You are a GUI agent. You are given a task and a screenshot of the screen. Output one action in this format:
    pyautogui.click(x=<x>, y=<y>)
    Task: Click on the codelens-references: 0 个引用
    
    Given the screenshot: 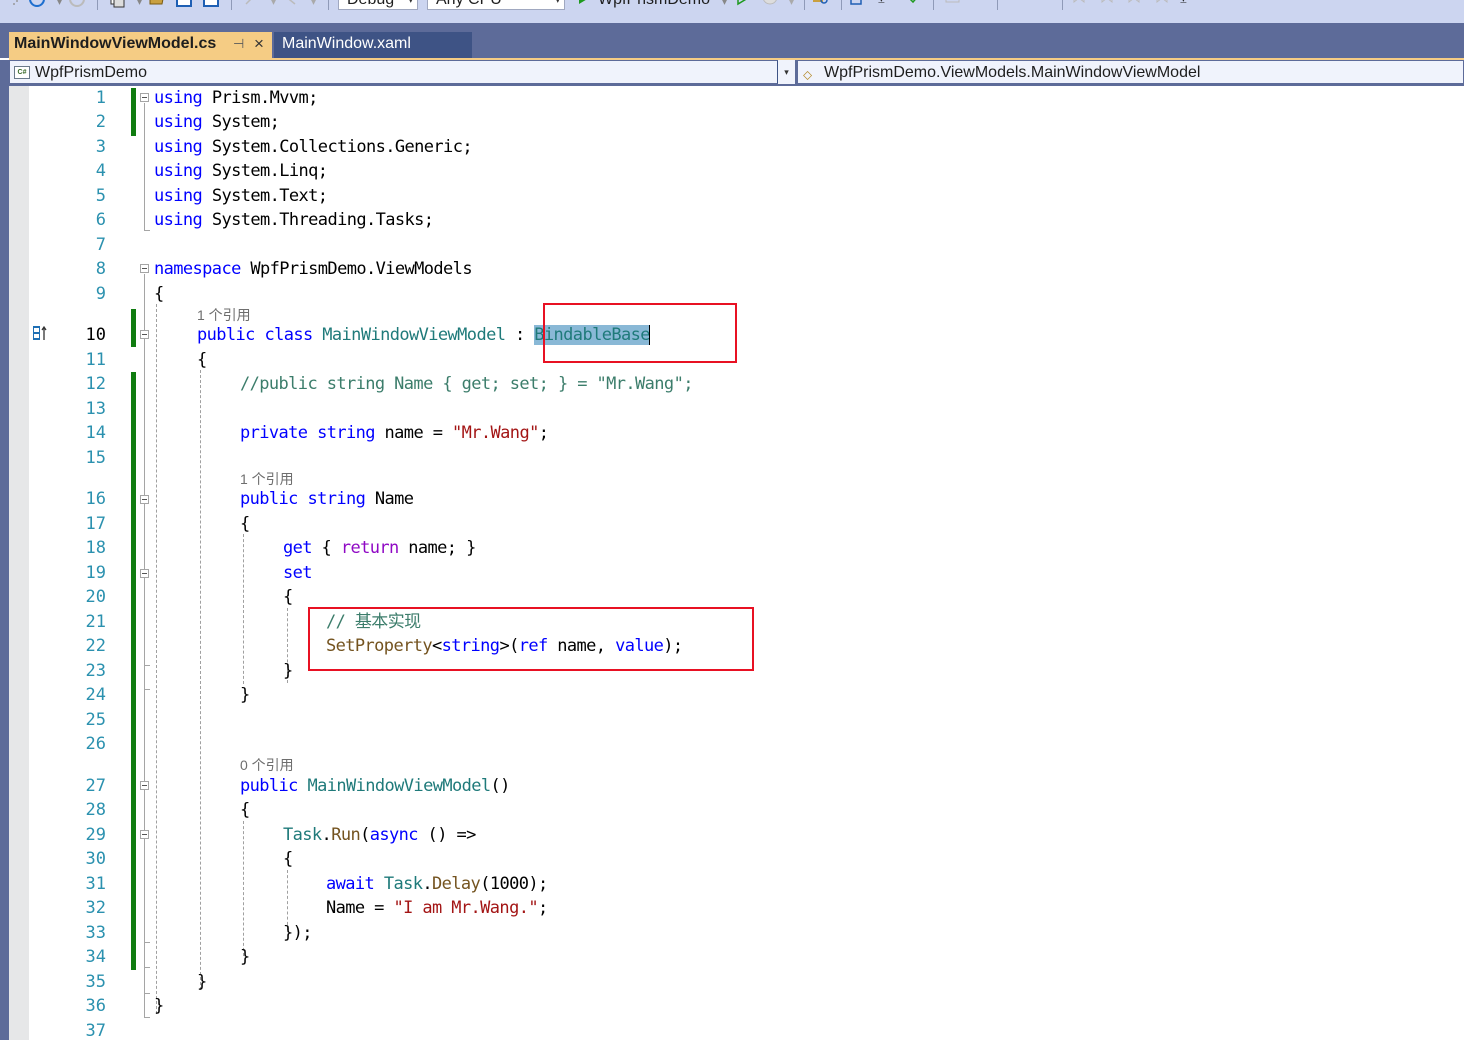 What is the action you would take?
    pyautogui.click(x=267, y=765)
    